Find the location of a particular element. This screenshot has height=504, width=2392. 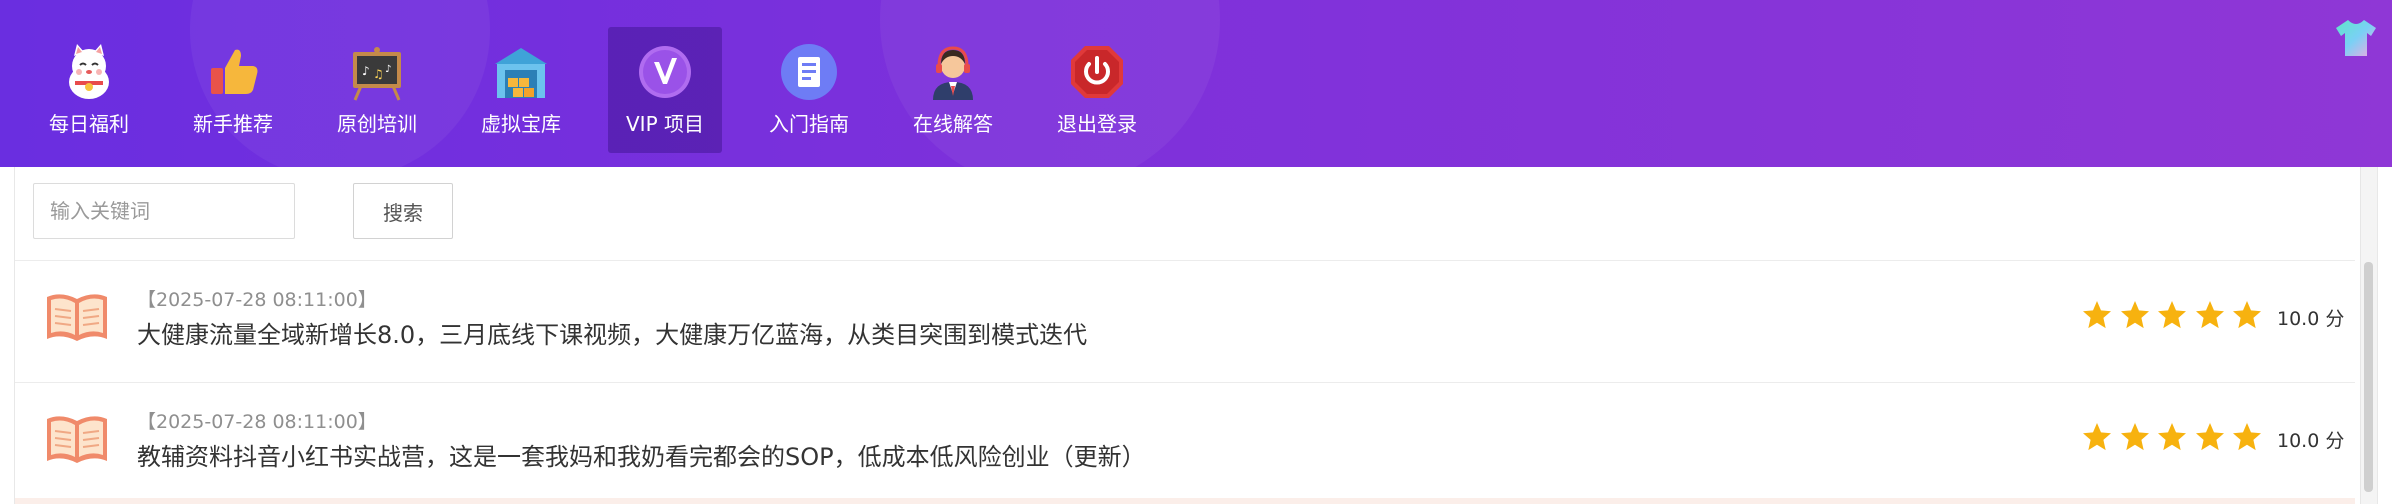

nav-label: 虚拟宝库 is located at coordinates (521, 124).